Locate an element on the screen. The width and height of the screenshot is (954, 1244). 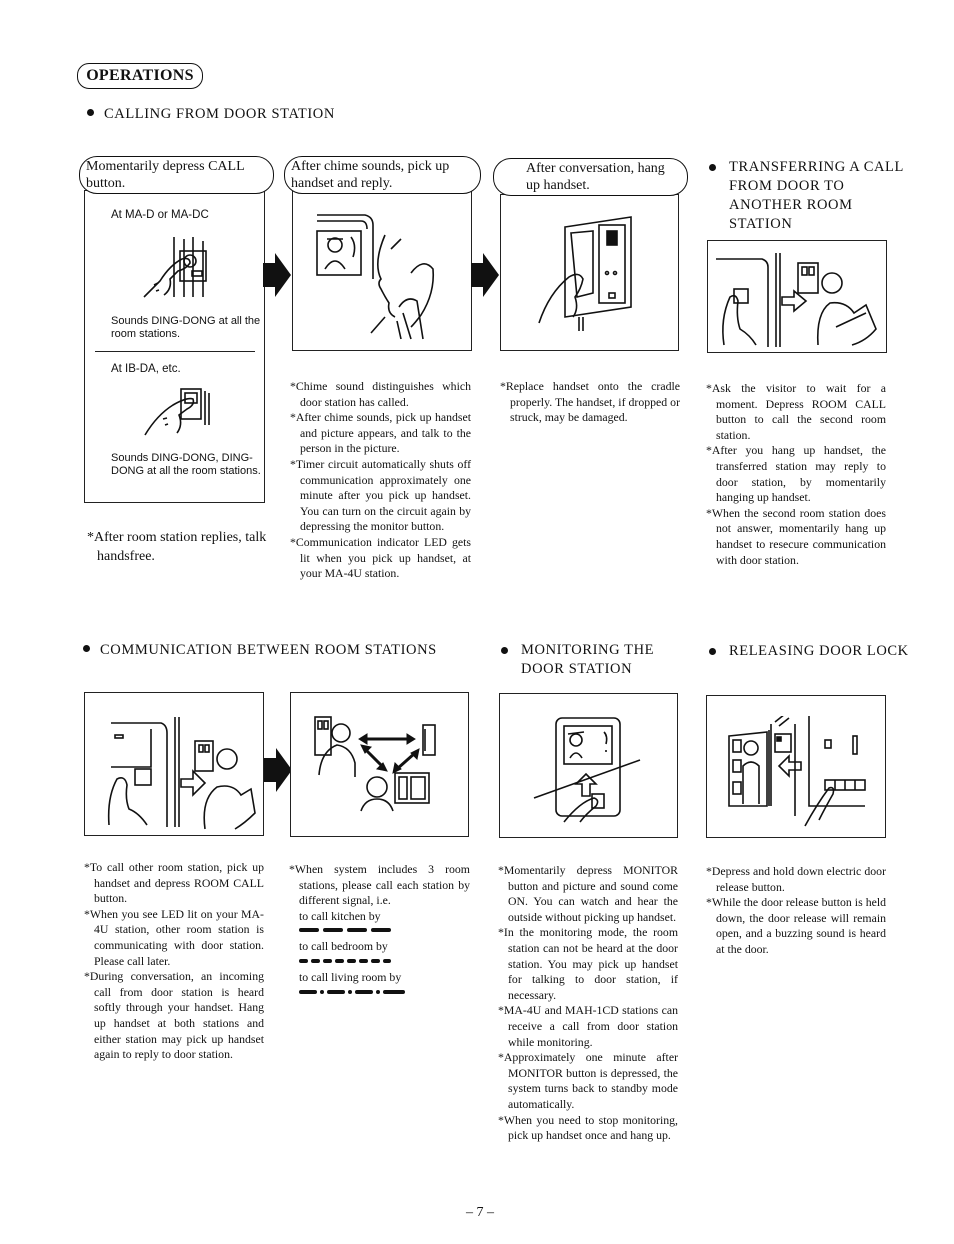
door-release-illustration is located at coordinates (797, 771).